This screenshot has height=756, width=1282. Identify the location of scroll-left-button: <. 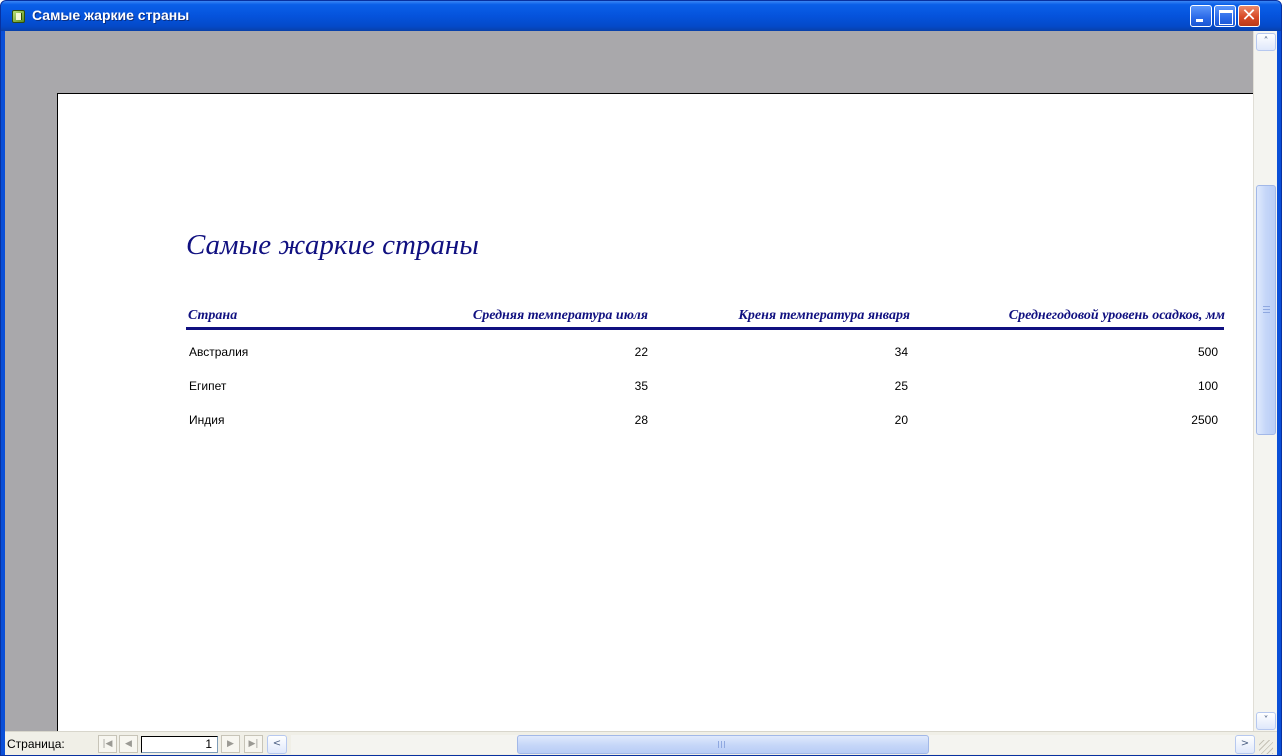
(277, 744).